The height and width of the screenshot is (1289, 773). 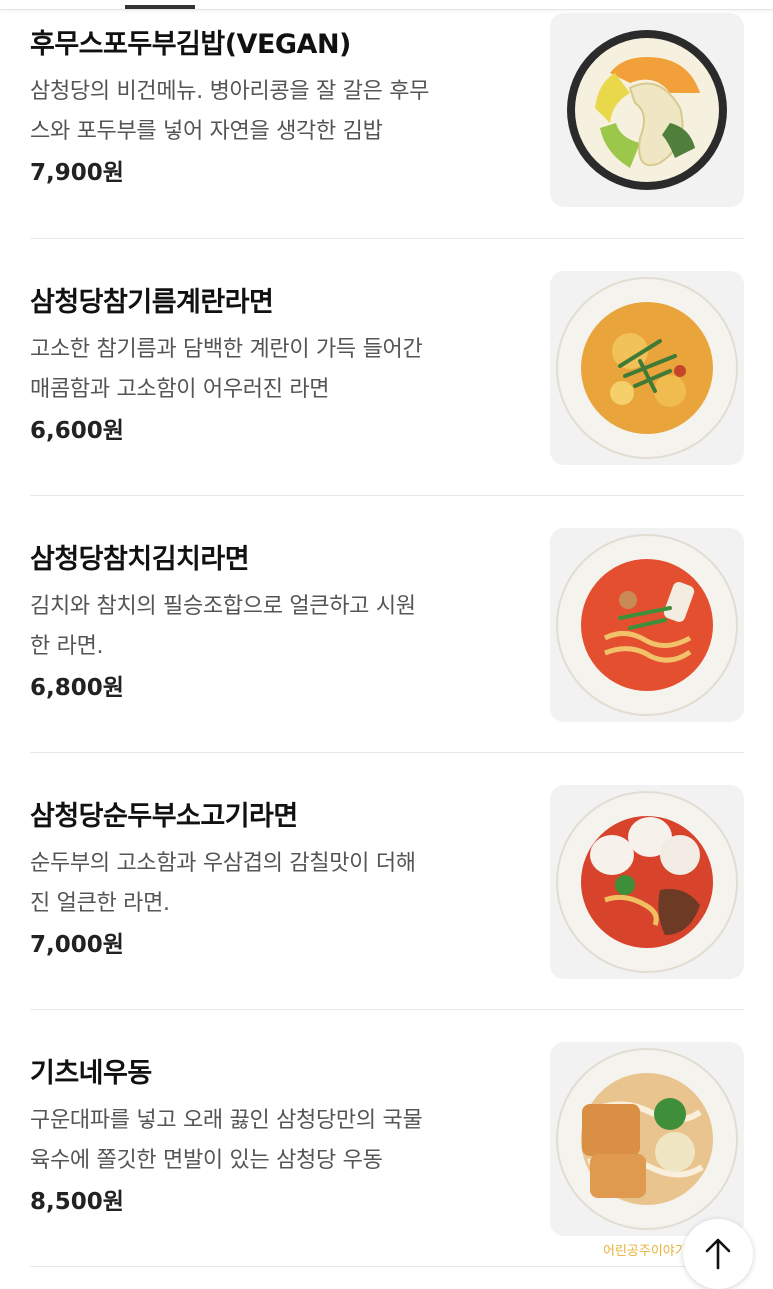 I want to click on menu-item-description-line: 진 얼큰한 라면., so click(x=100, y=903).